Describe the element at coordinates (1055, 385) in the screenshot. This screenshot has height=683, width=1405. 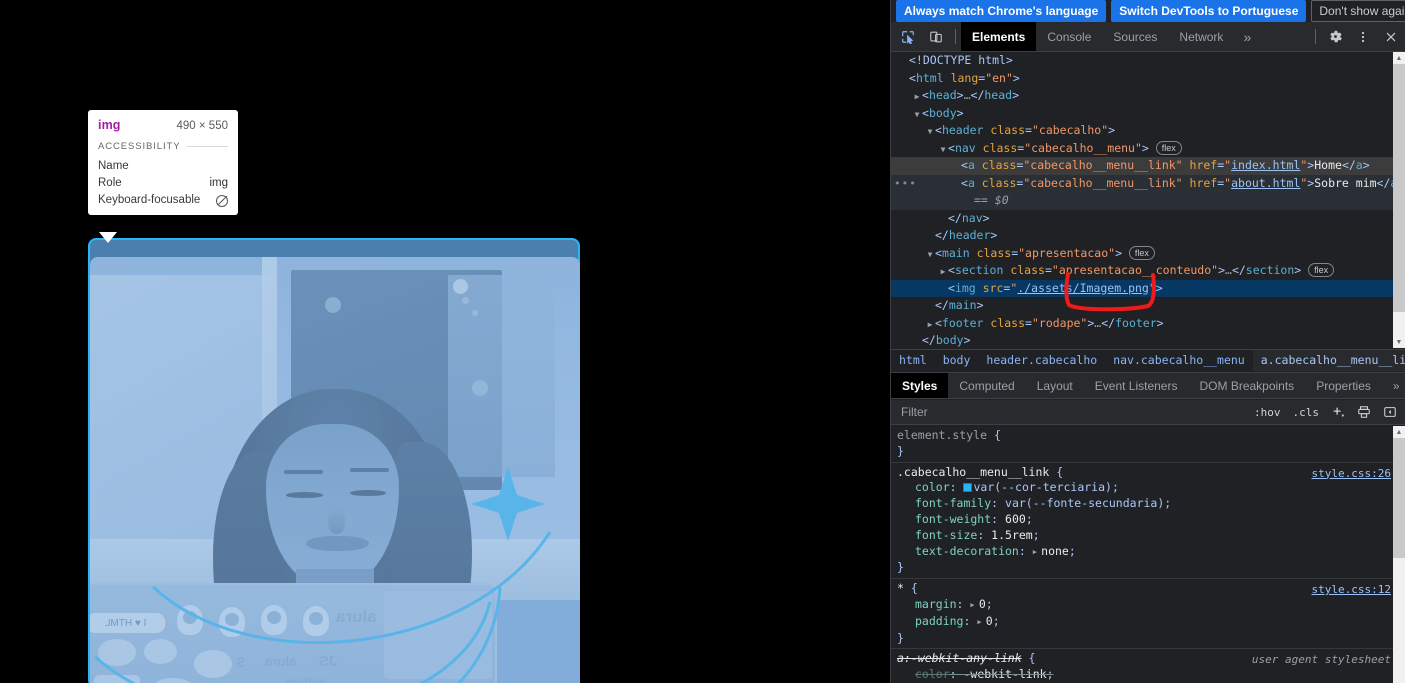
I see `styles-tab-layout: Layout` at that location.